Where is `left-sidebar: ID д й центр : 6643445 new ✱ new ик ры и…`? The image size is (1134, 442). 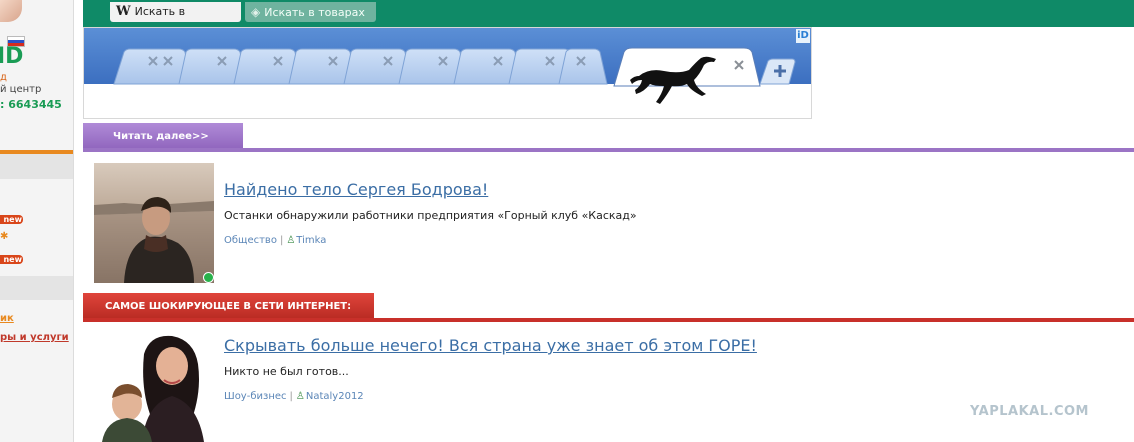
left-sidebar: ID д й центр : 6643445 new ✱ new ик ры и… is located at coordinates (37, 221).